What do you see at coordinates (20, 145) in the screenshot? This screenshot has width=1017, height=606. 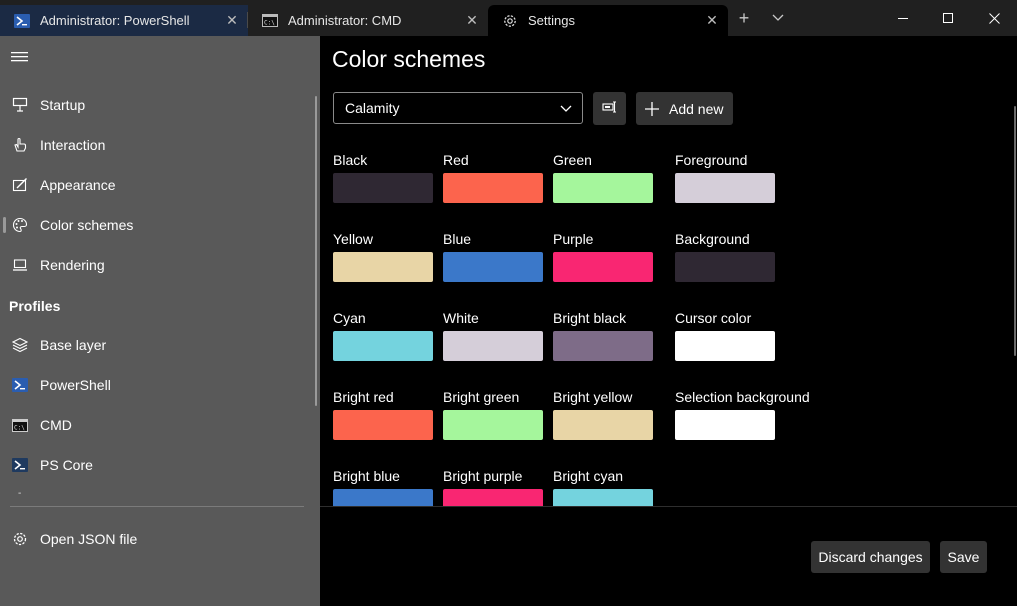 I see `hand-pointer-icon` at bounding box center [20, 145].